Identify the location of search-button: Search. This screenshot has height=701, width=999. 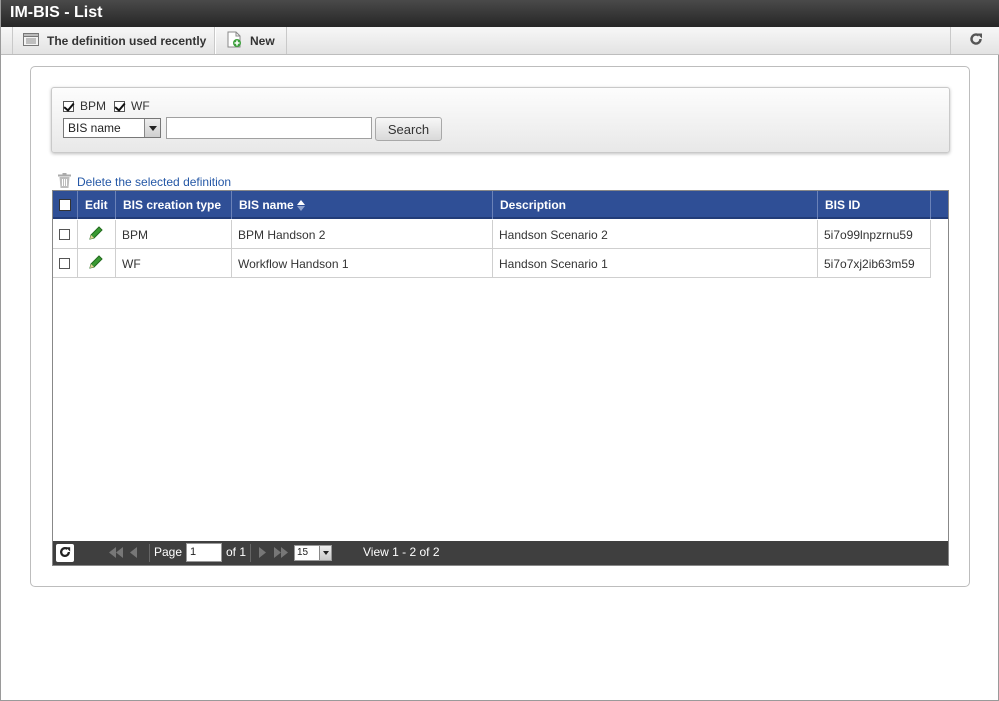
(408, 129).